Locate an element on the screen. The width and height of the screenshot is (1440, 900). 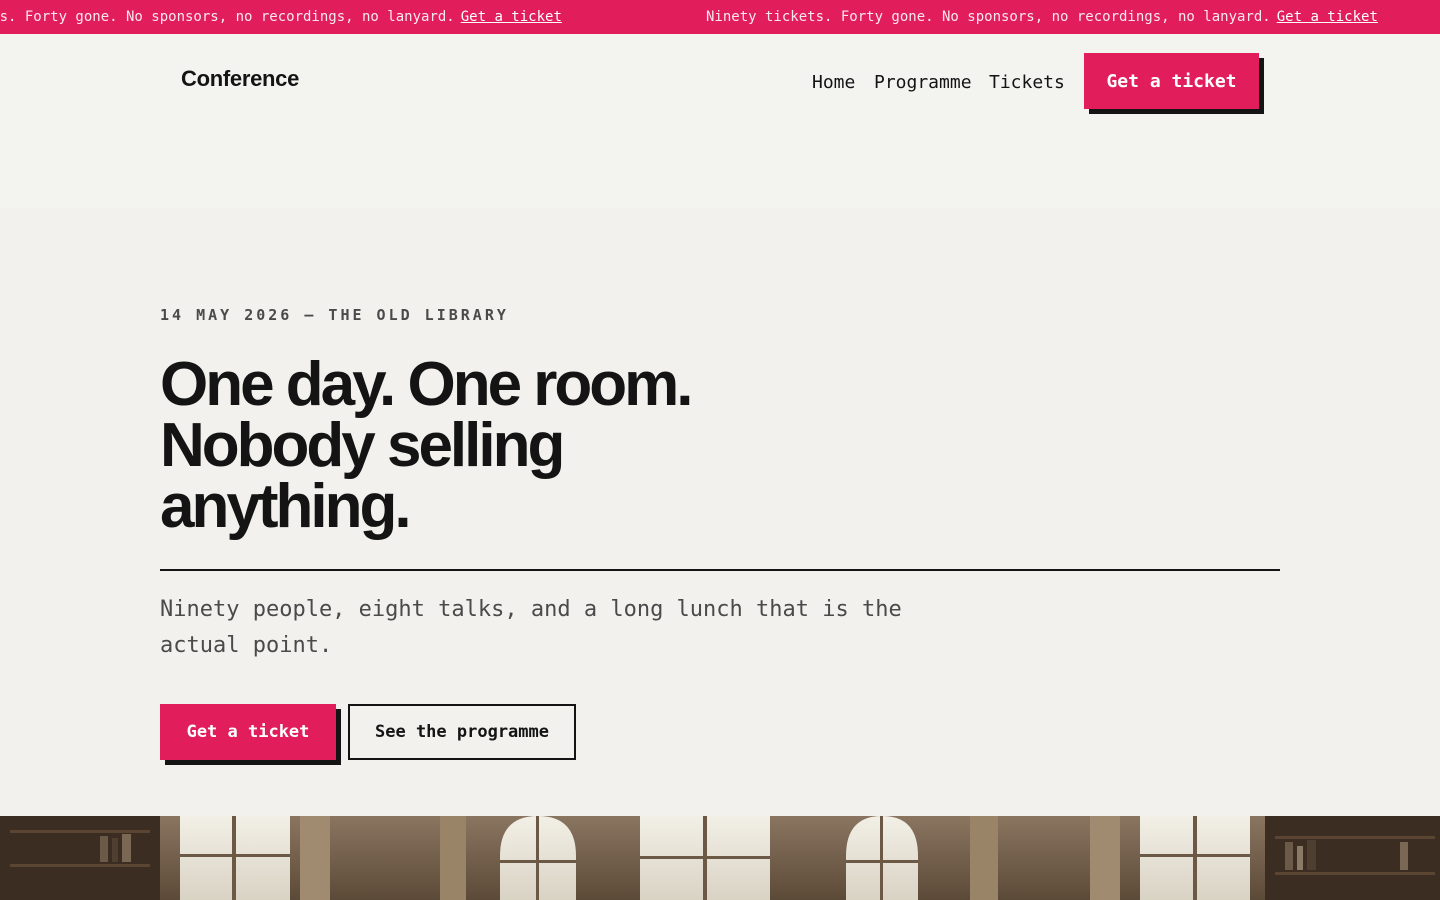
library-photo is located at coordinates (720, 858).